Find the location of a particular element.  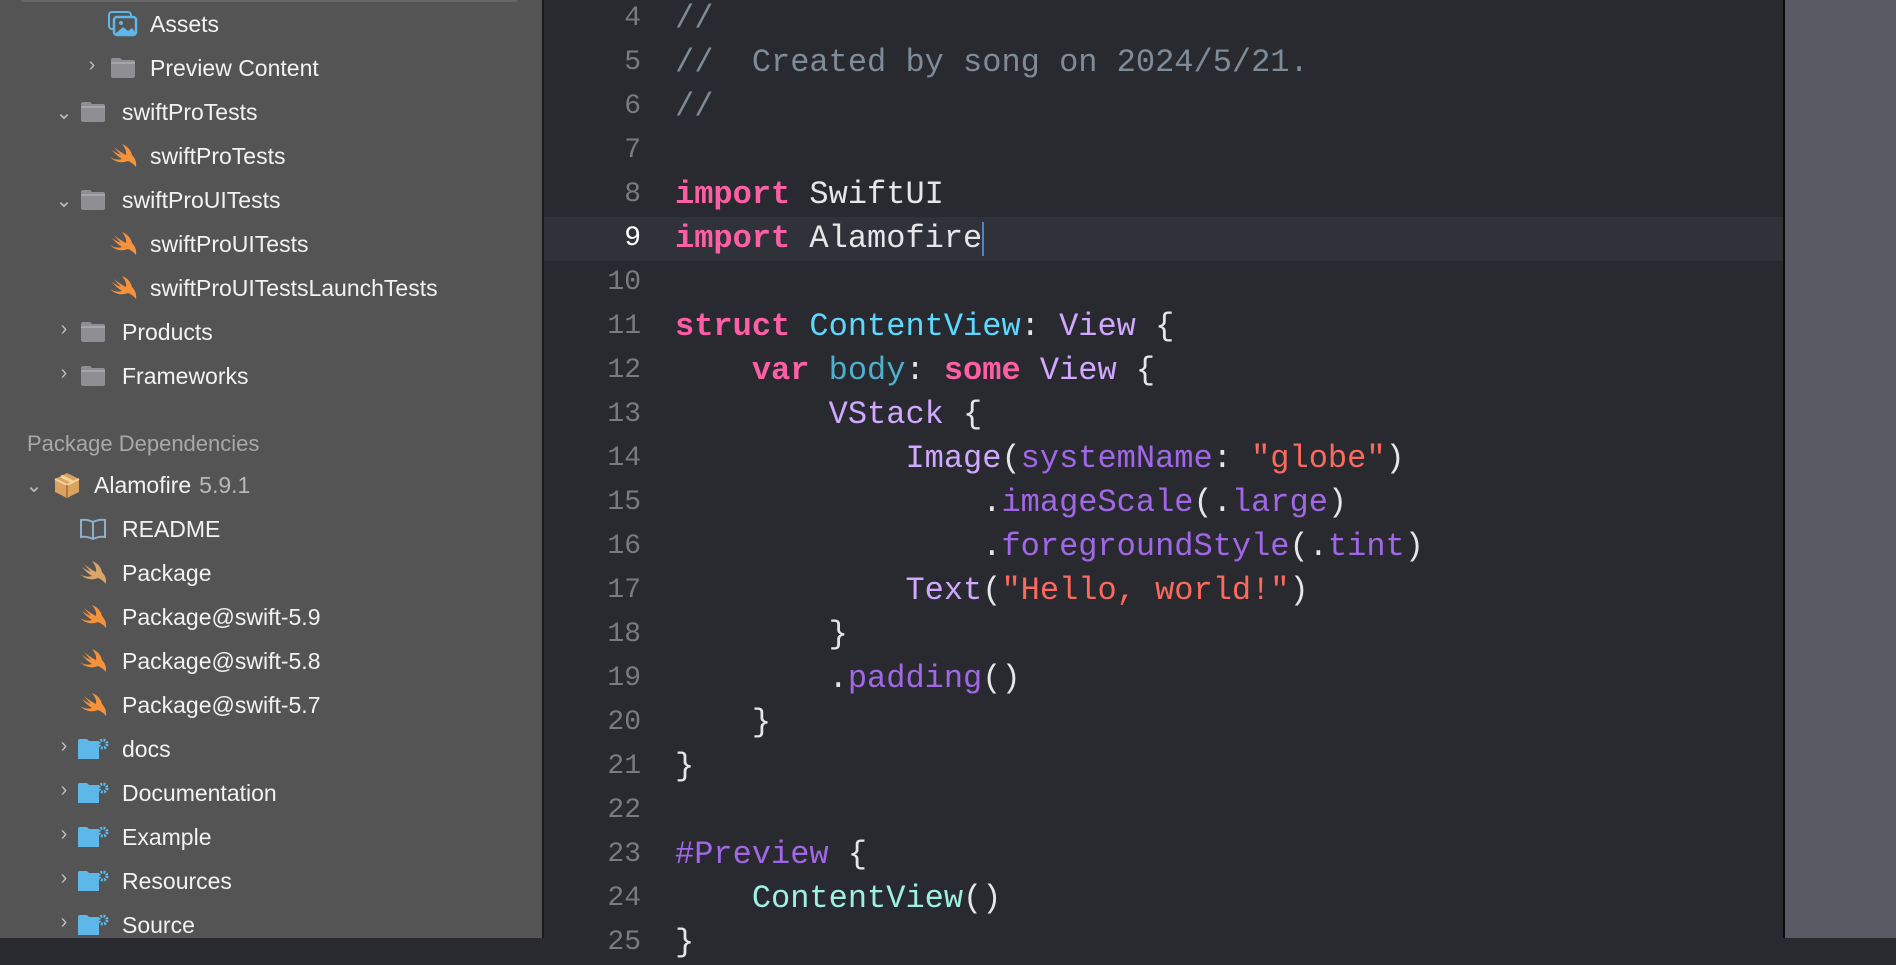

navigator-item: › Source is located at coordinates (271, 920).